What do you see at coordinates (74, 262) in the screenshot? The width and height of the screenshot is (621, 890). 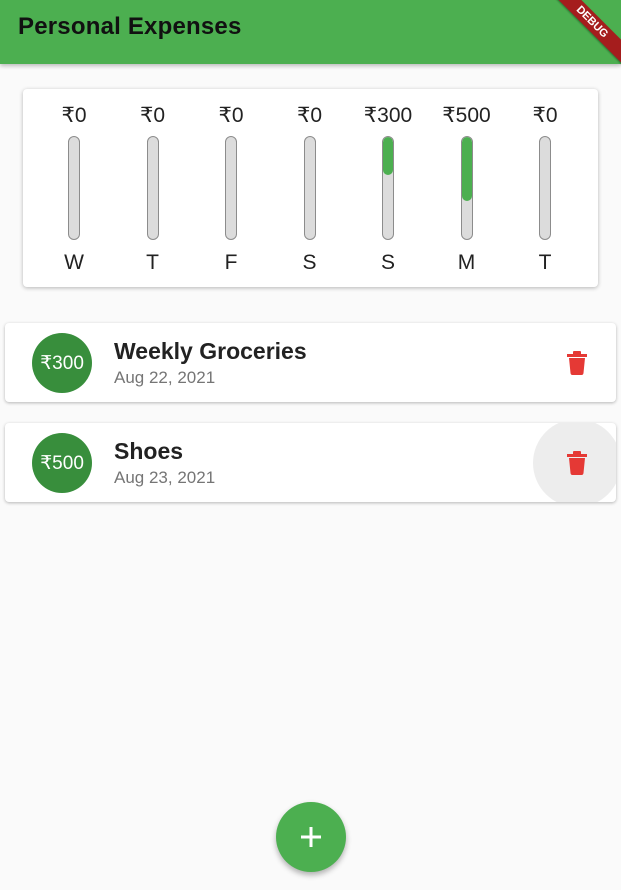 I see `bar-day-label: W` at bounding box center [74, 262].